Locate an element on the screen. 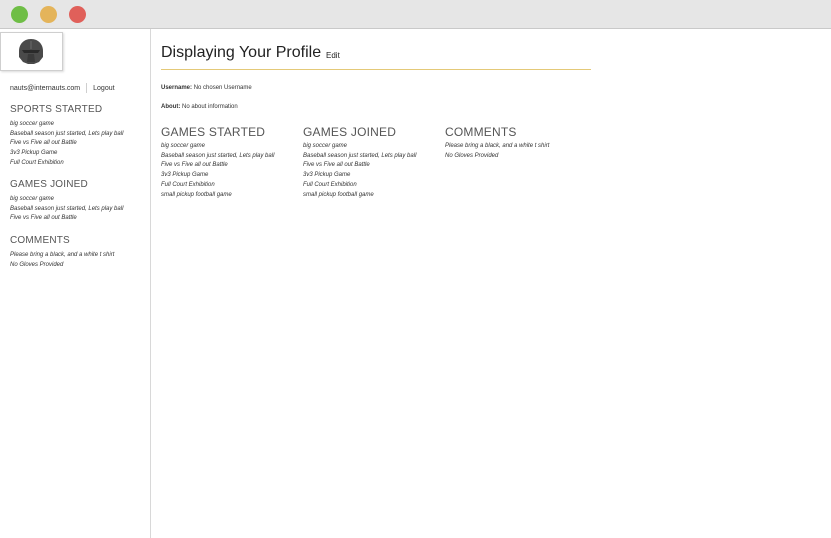 This screenshot has height=538, width=831. window-titlebar is located at coordinates (415, 14).